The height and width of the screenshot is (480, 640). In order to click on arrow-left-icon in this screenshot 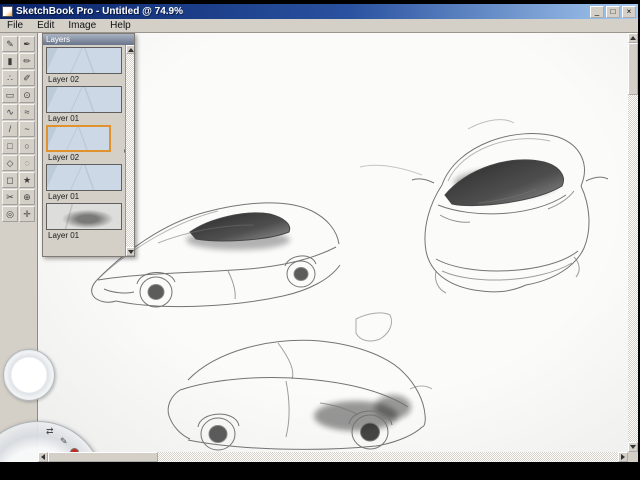, I will do `click(43, 457)`.